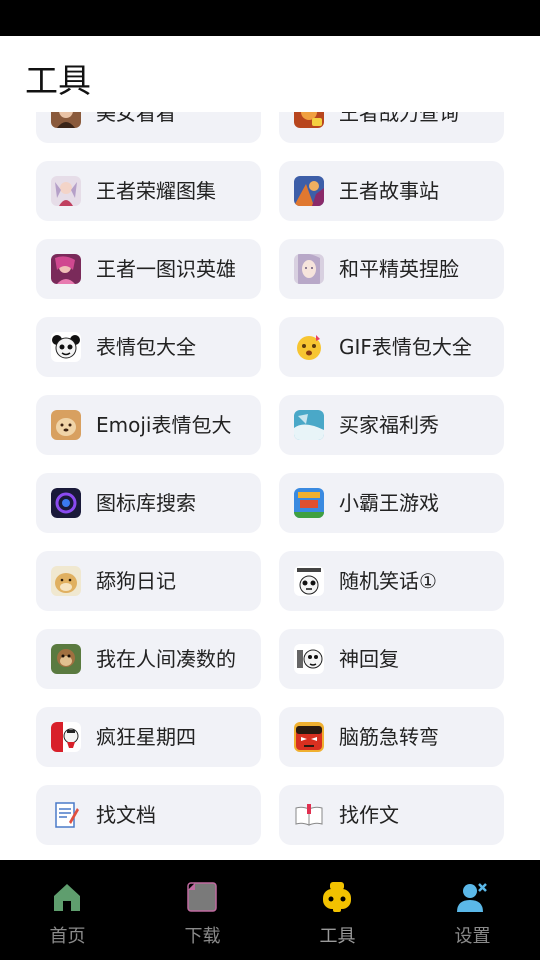 This screenshot has height=960, width=540. I want to click on tool-label: 找文档, so click(126, 815).